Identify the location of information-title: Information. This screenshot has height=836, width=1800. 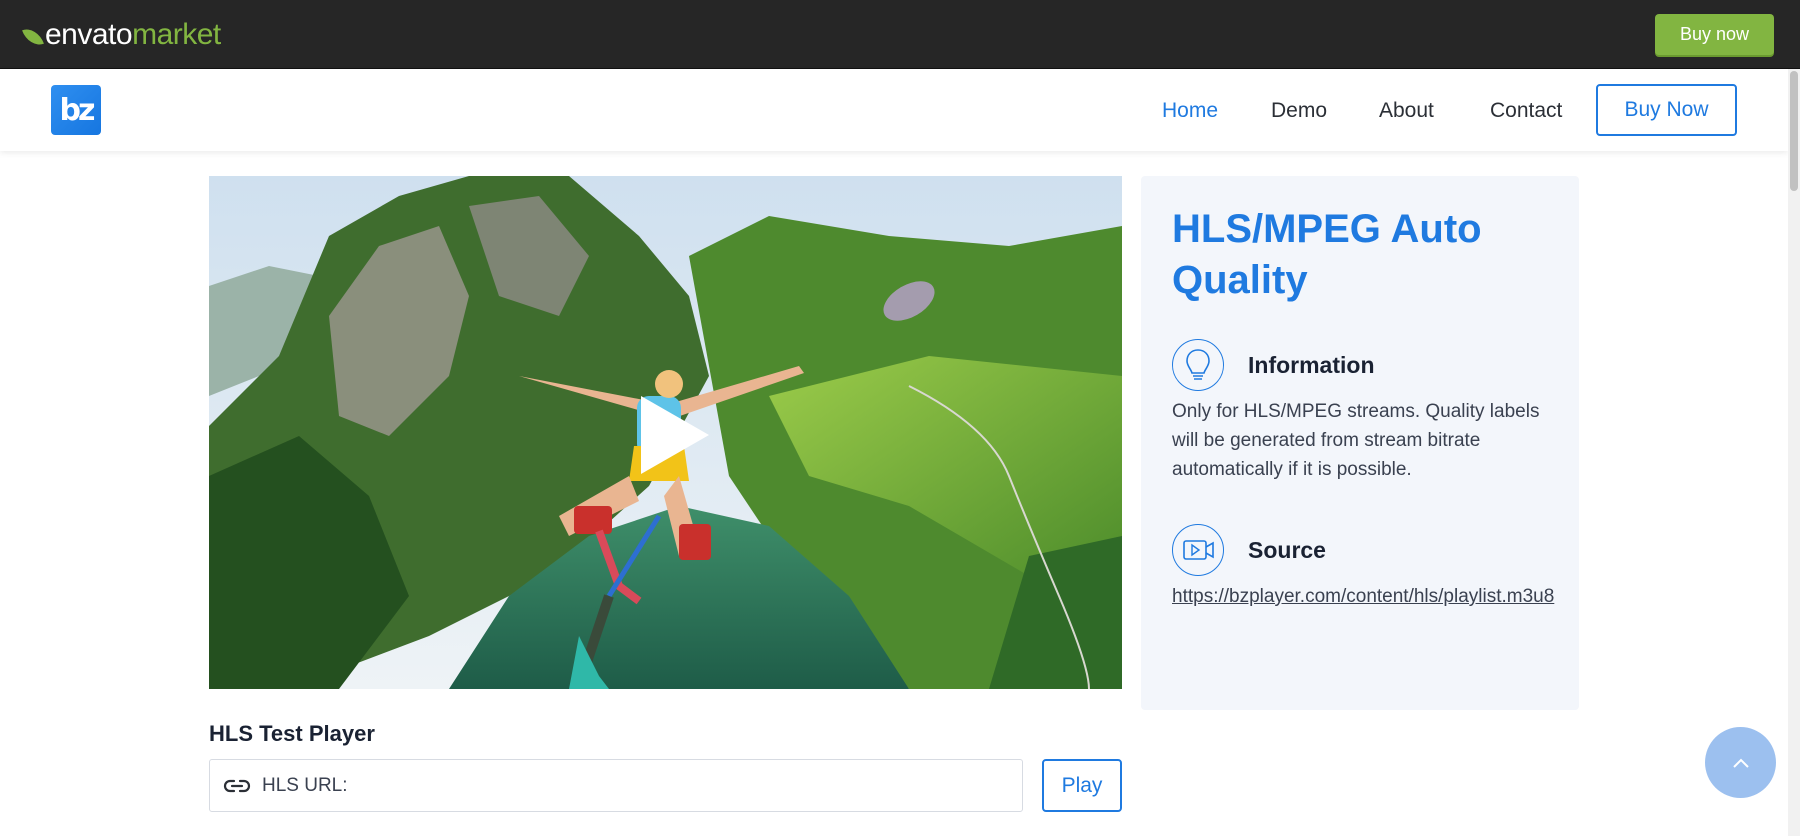
(1311, 365).